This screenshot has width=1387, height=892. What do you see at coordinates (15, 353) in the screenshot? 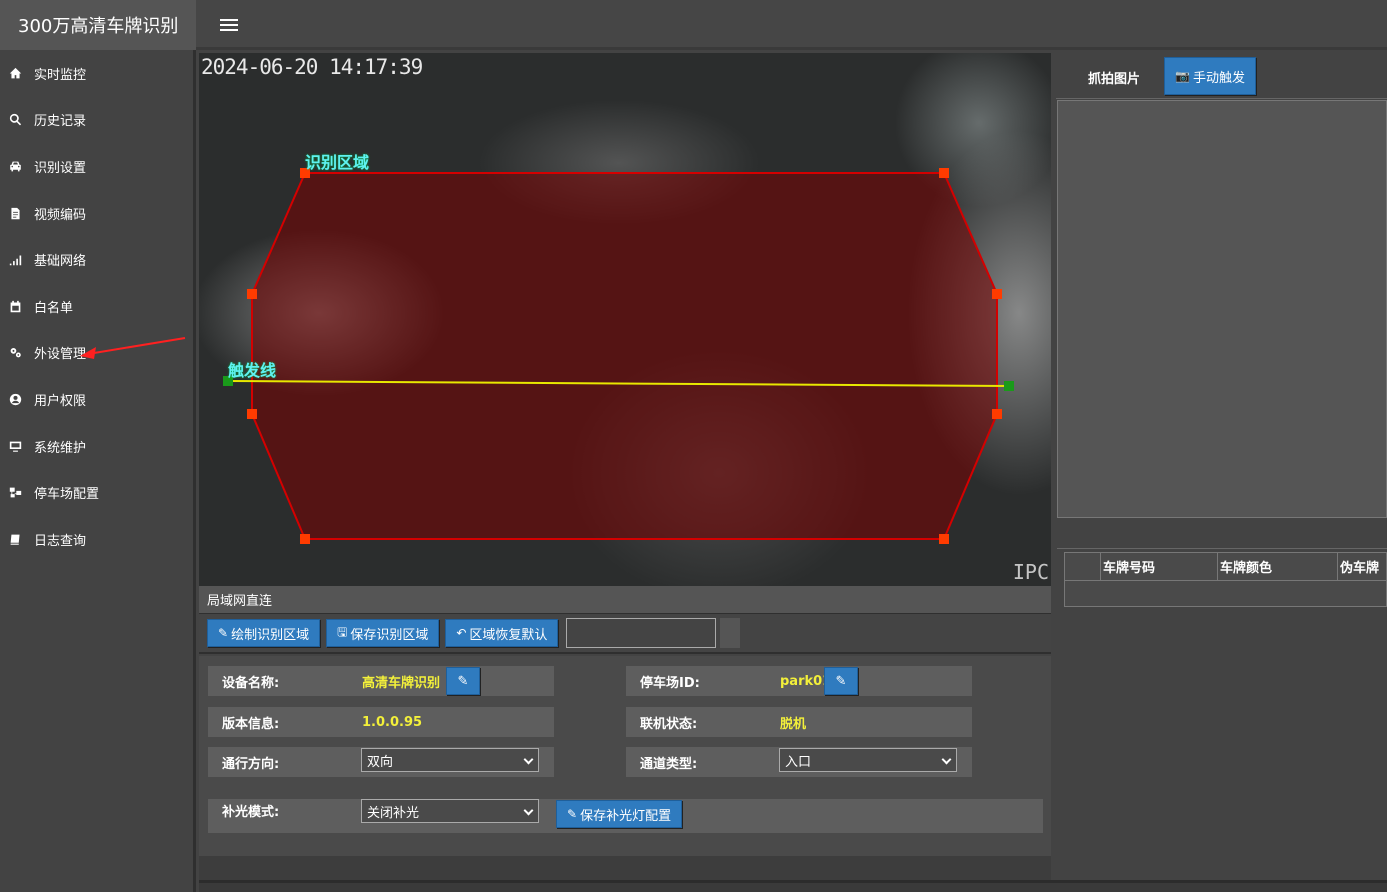
I see `gears-icon` at bounding box center [15, 353].